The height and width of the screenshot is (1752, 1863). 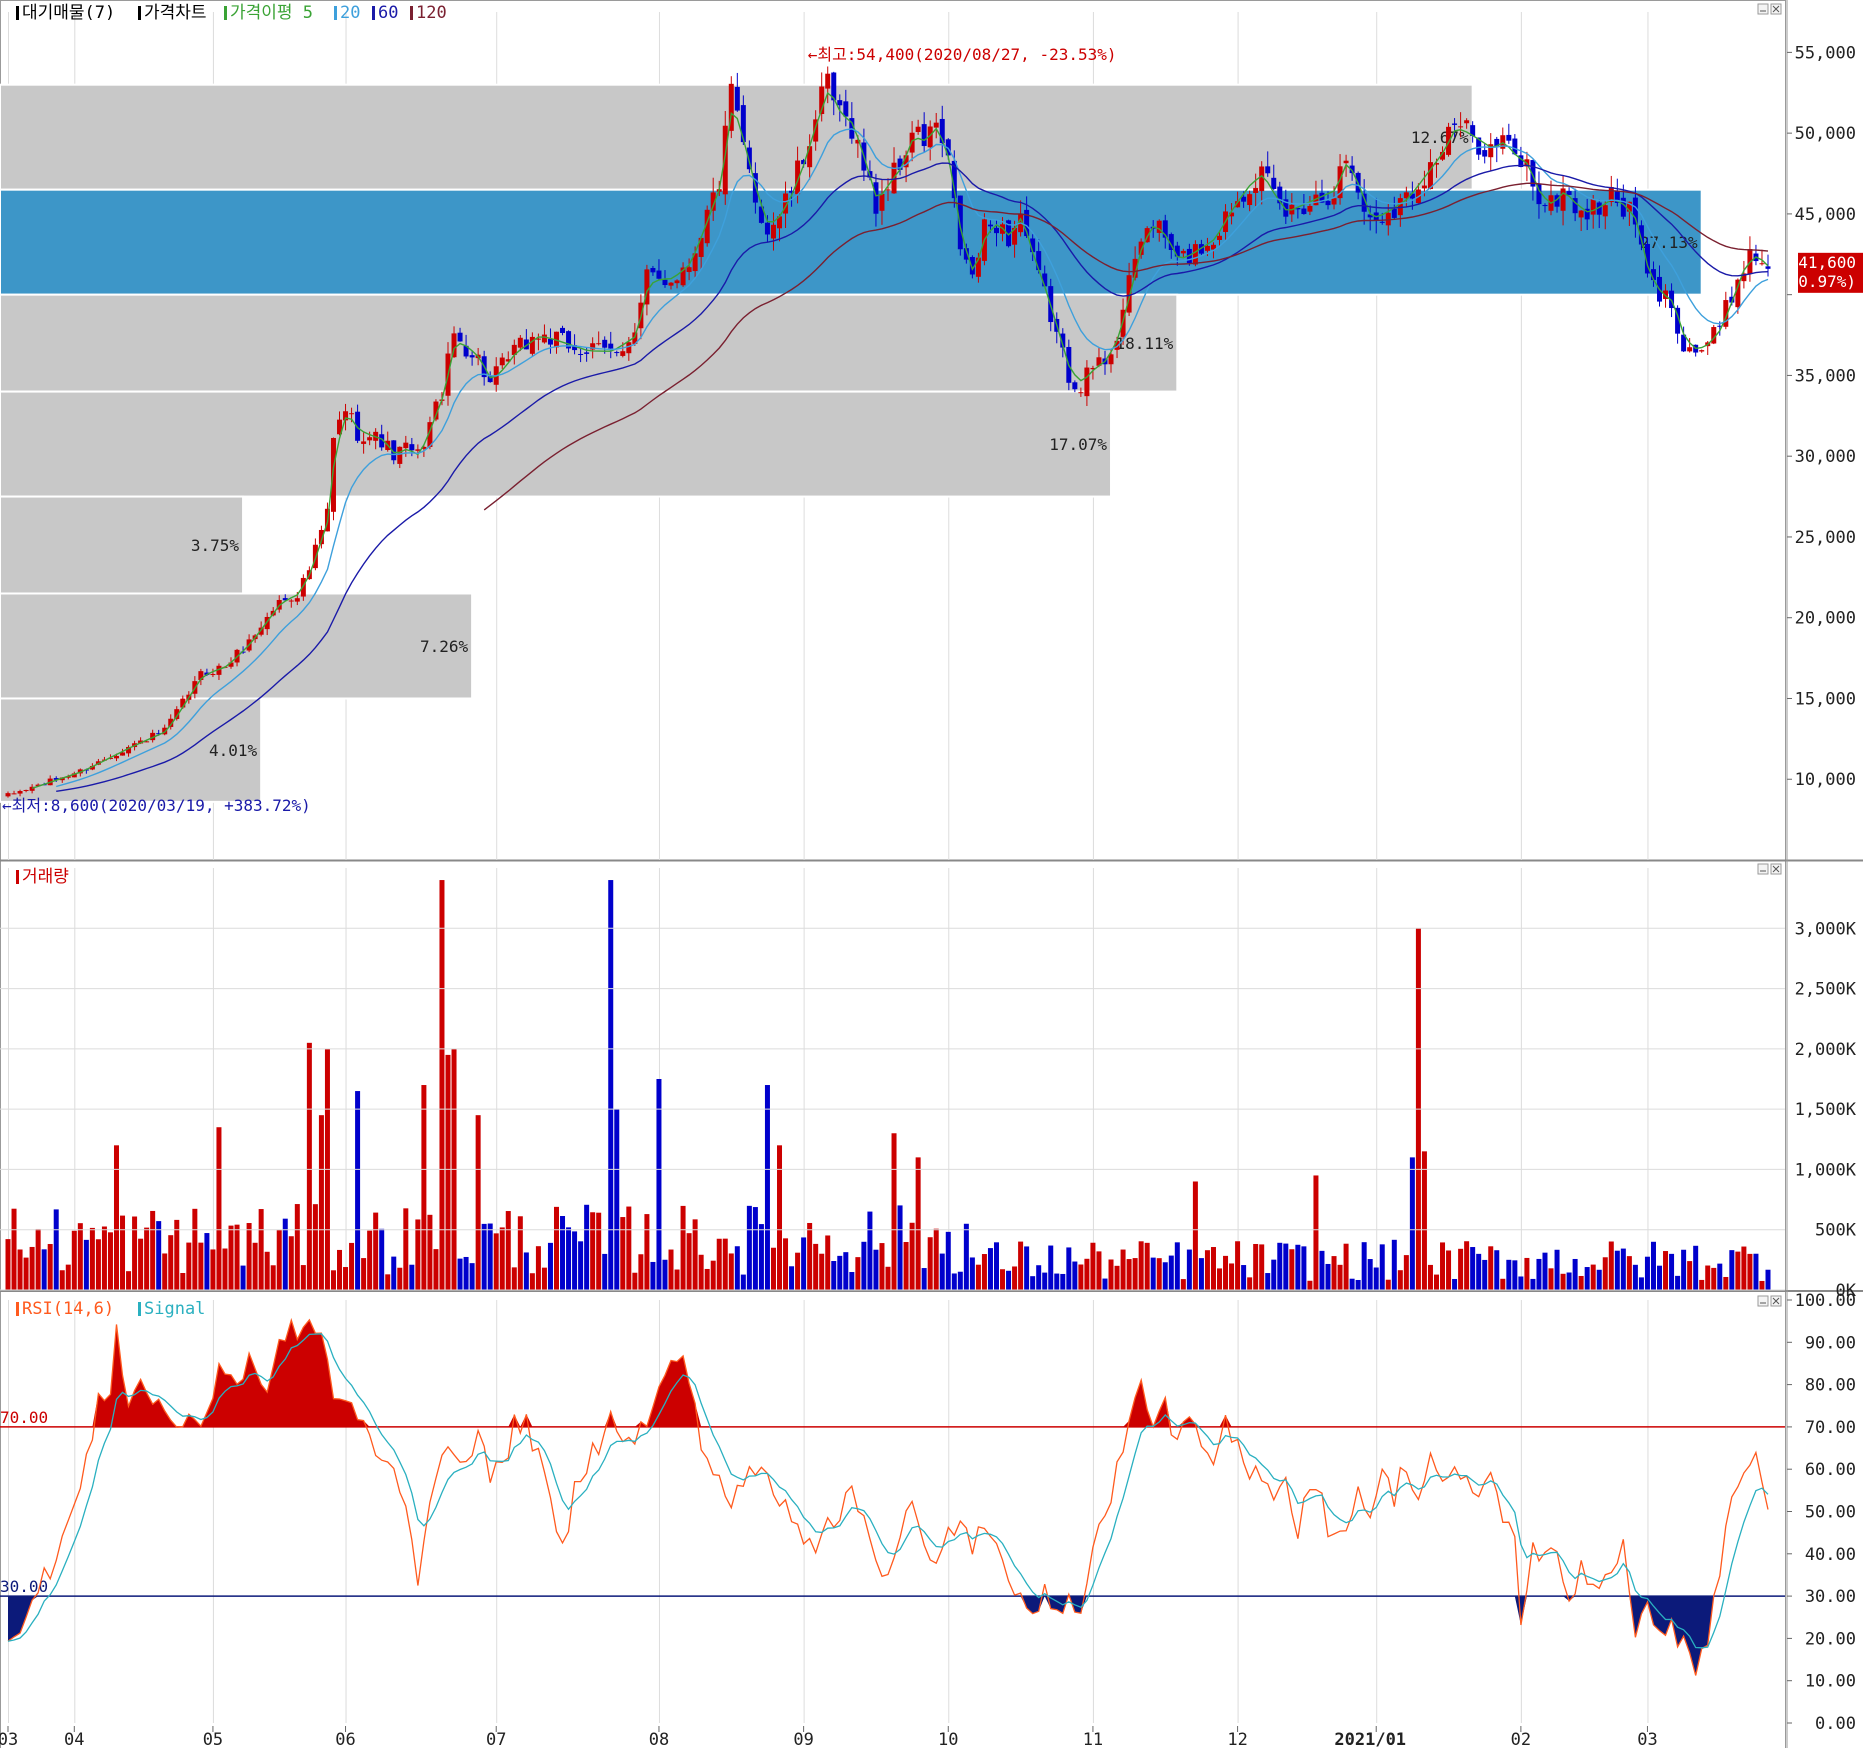 What do you see at coordinates (962, 54) in the screenshot?
I see `high-price-annotation: ←최고:54,400(2020/08/27, -23.53%)` at bounding box center [962, 54].